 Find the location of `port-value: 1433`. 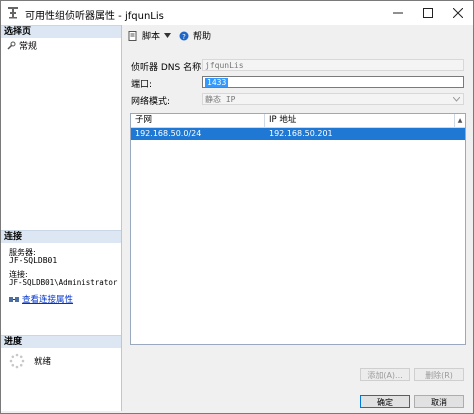

port-value: 1433 is located at coordinates (217, 82).